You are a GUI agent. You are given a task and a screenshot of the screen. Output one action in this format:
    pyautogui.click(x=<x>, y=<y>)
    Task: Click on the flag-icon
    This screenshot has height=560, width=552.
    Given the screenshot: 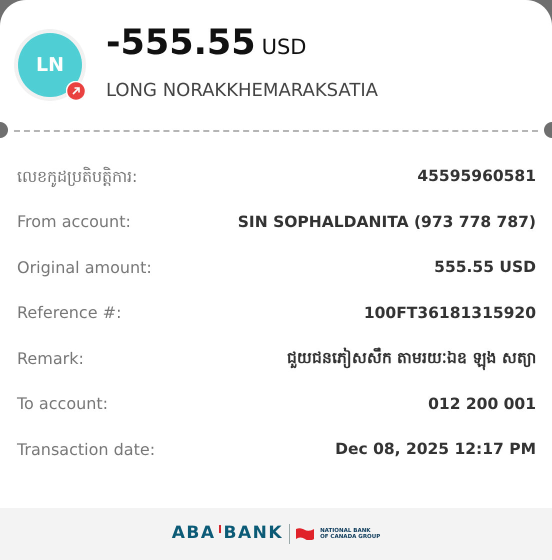 What is the action you would take?
    pyautogui.click(x=305, y=534)
    